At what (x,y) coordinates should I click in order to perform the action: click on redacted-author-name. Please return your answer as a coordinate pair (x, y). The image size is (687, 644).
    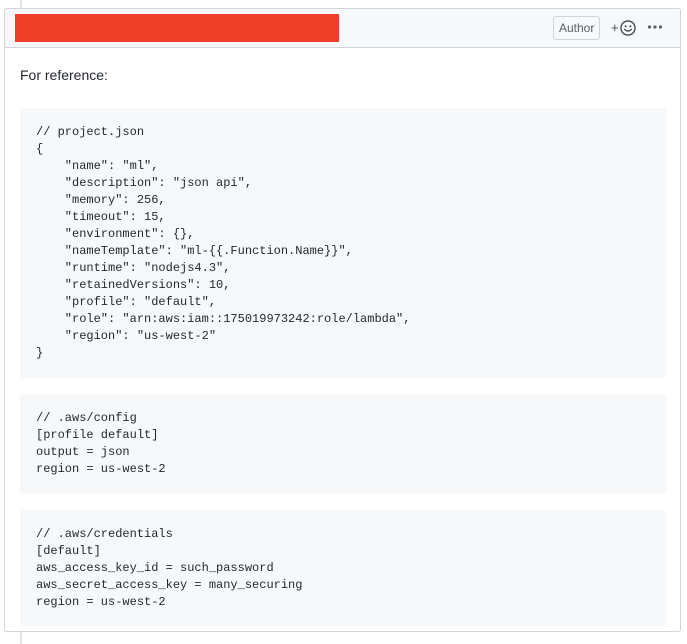
    Looking at the image, I should click on (177, 28).